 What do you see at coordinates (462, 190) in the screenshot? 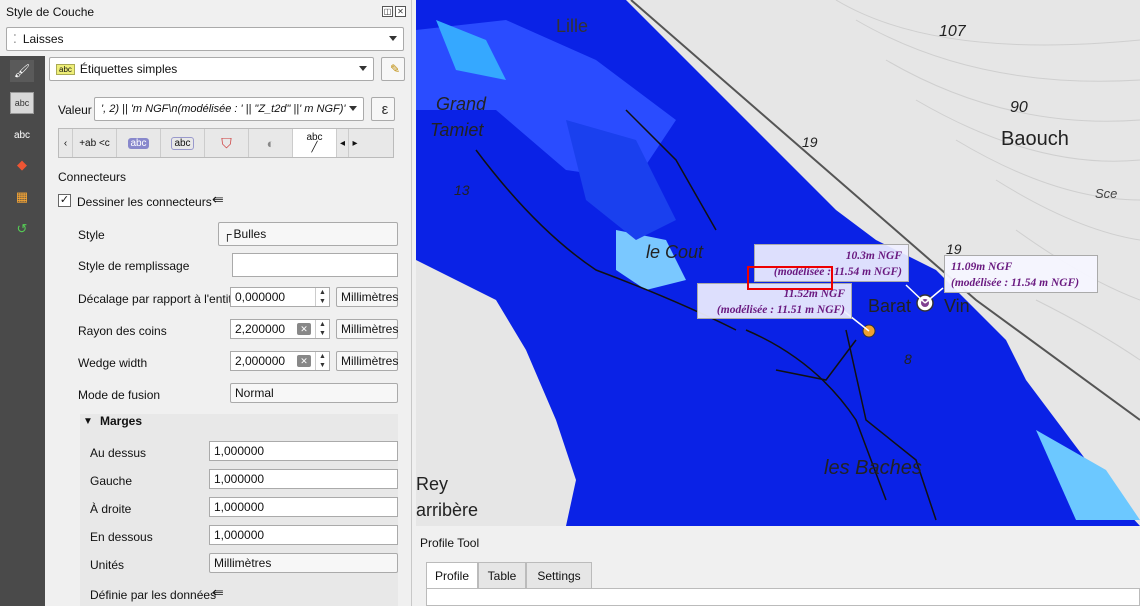
I see `elevation-label: 13` at bounding box center [462, 190].